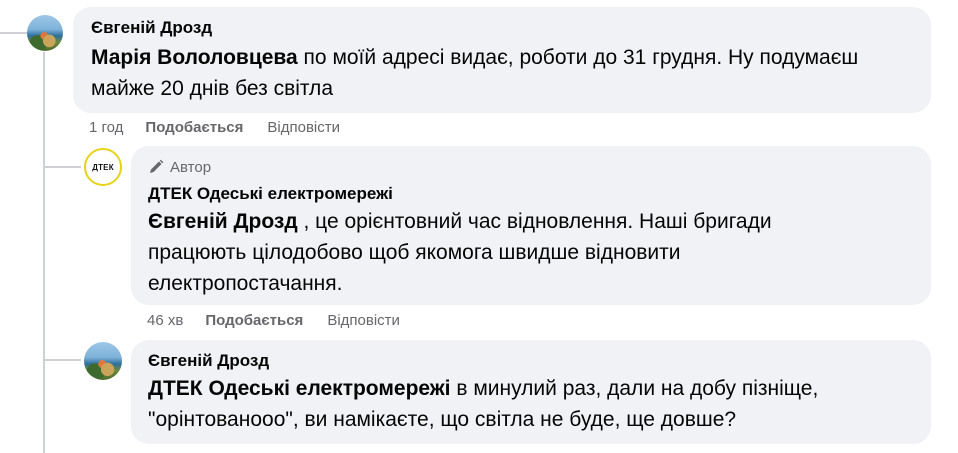  I want to click on dtek-logo: ДТЕК, so click(103, 167).